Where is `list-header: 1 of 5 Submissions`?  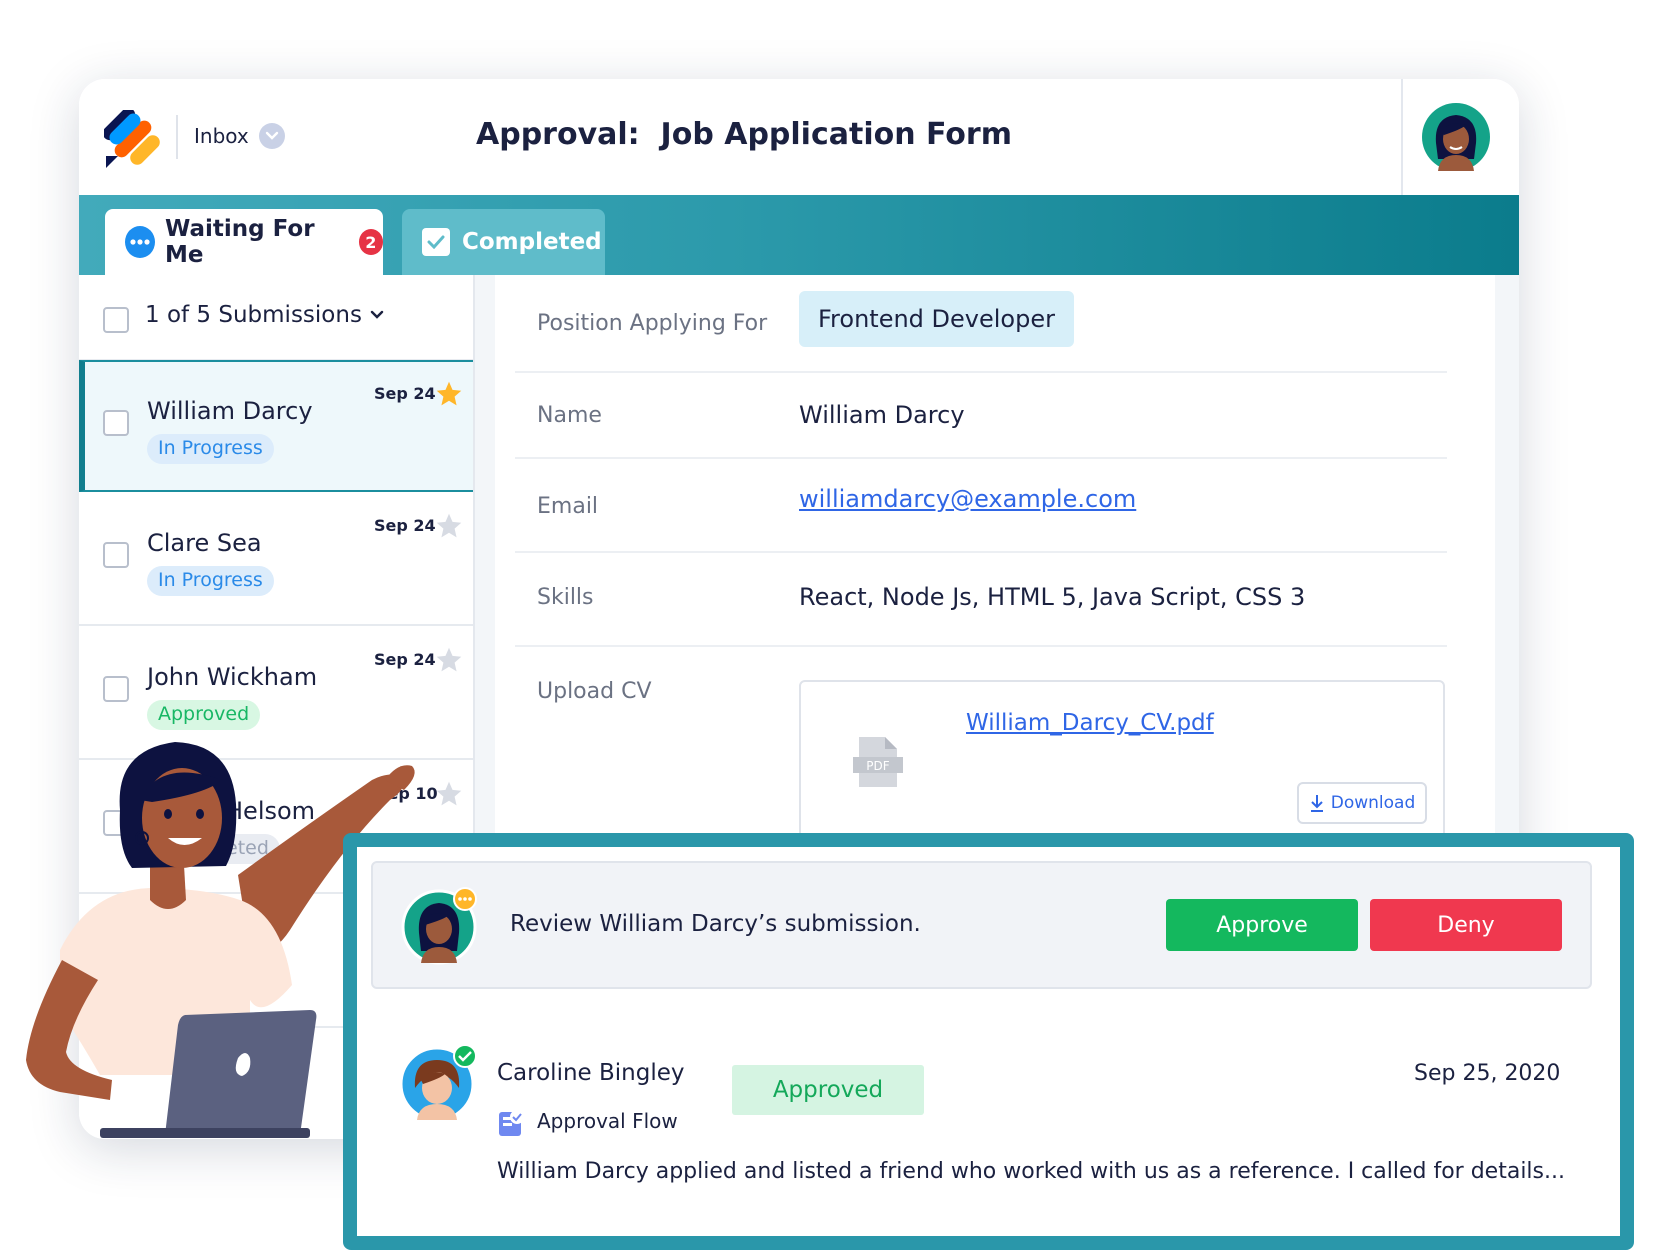 list-header: 1 of 5 Submissions is located at coordinates (276, 317).